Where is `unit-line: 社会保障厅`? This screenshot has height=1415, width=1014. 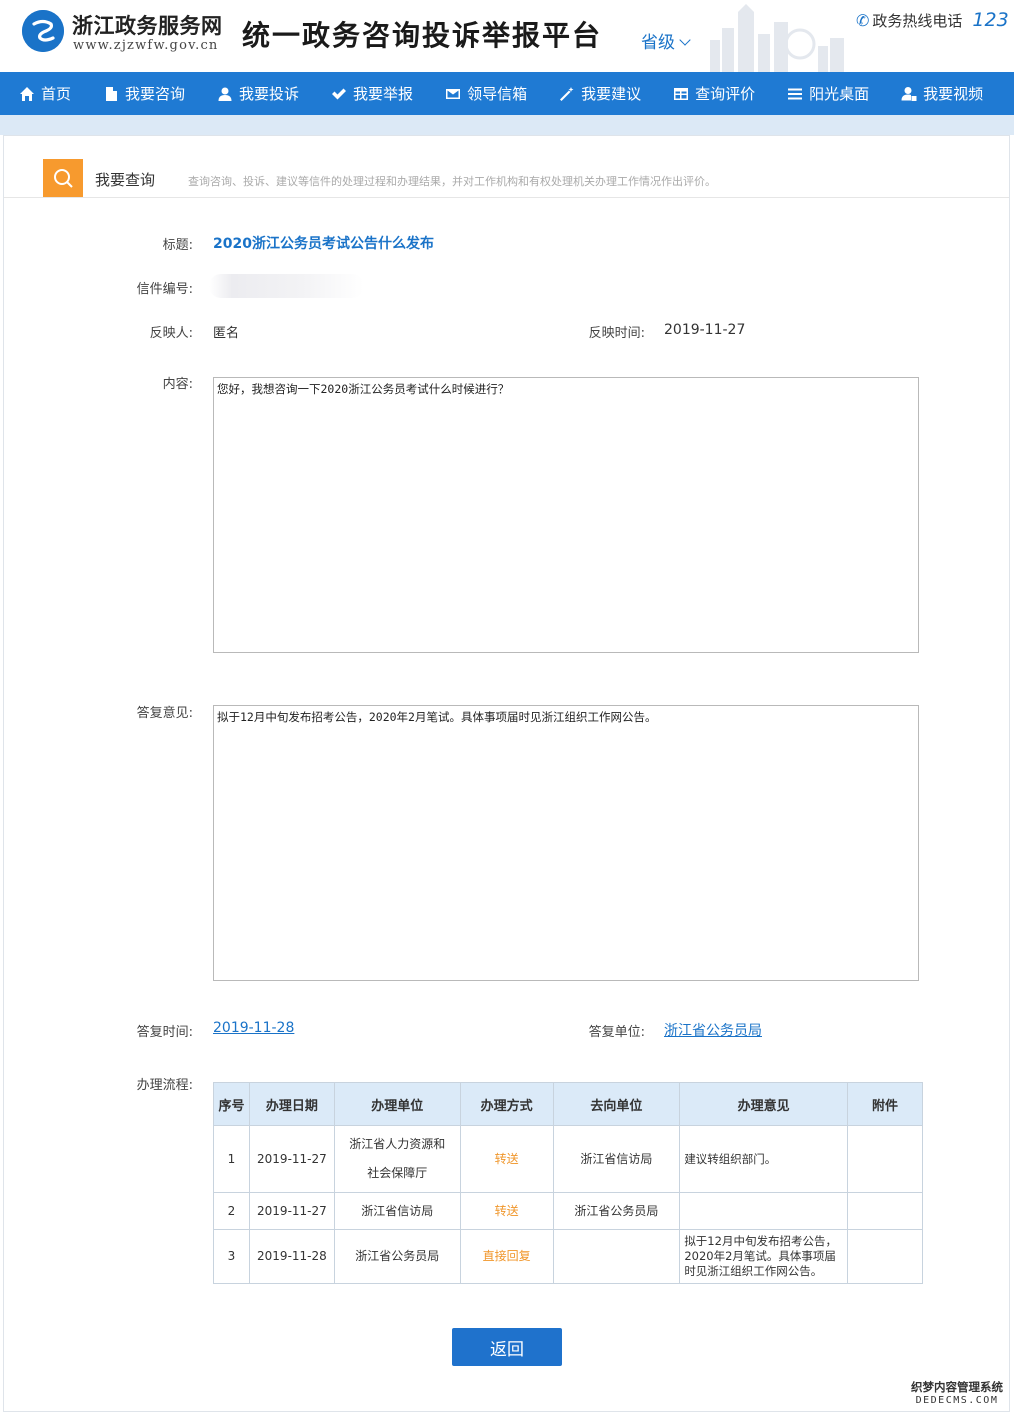
unit-line: 社会保障厅 is located at coordinates (397, 1173).